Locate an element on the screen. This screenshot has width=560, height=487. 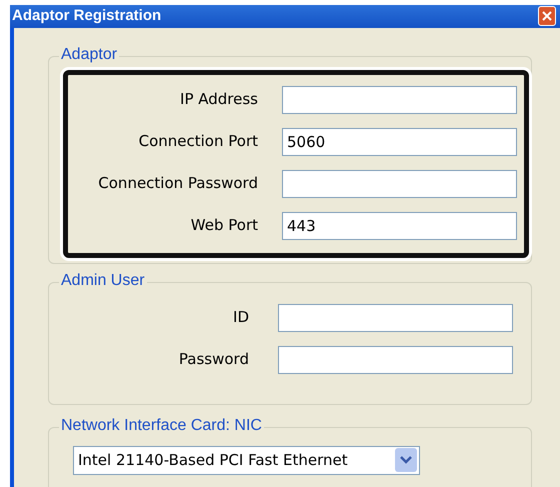
input-field: 443 is located at coordinates (399, 226).